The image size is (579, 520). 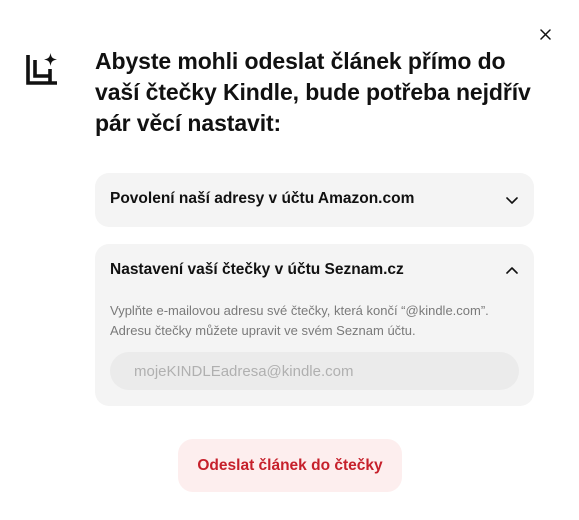 I want to click on close-icon, so click(x=545, y=34).